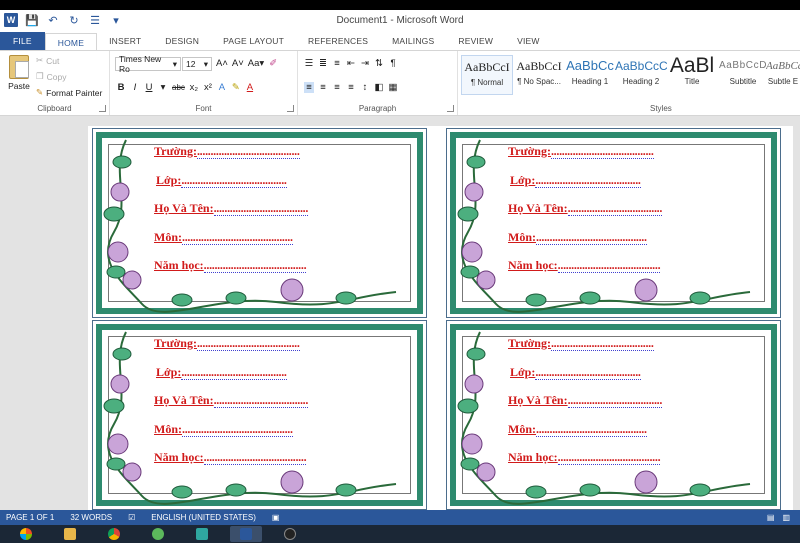 Image resolution: width=800 pixels, height=543 pixels. Describe the element at coordinates (365, 87) in the screenshot. I see `line-spacing-icon: ↕` at that location.